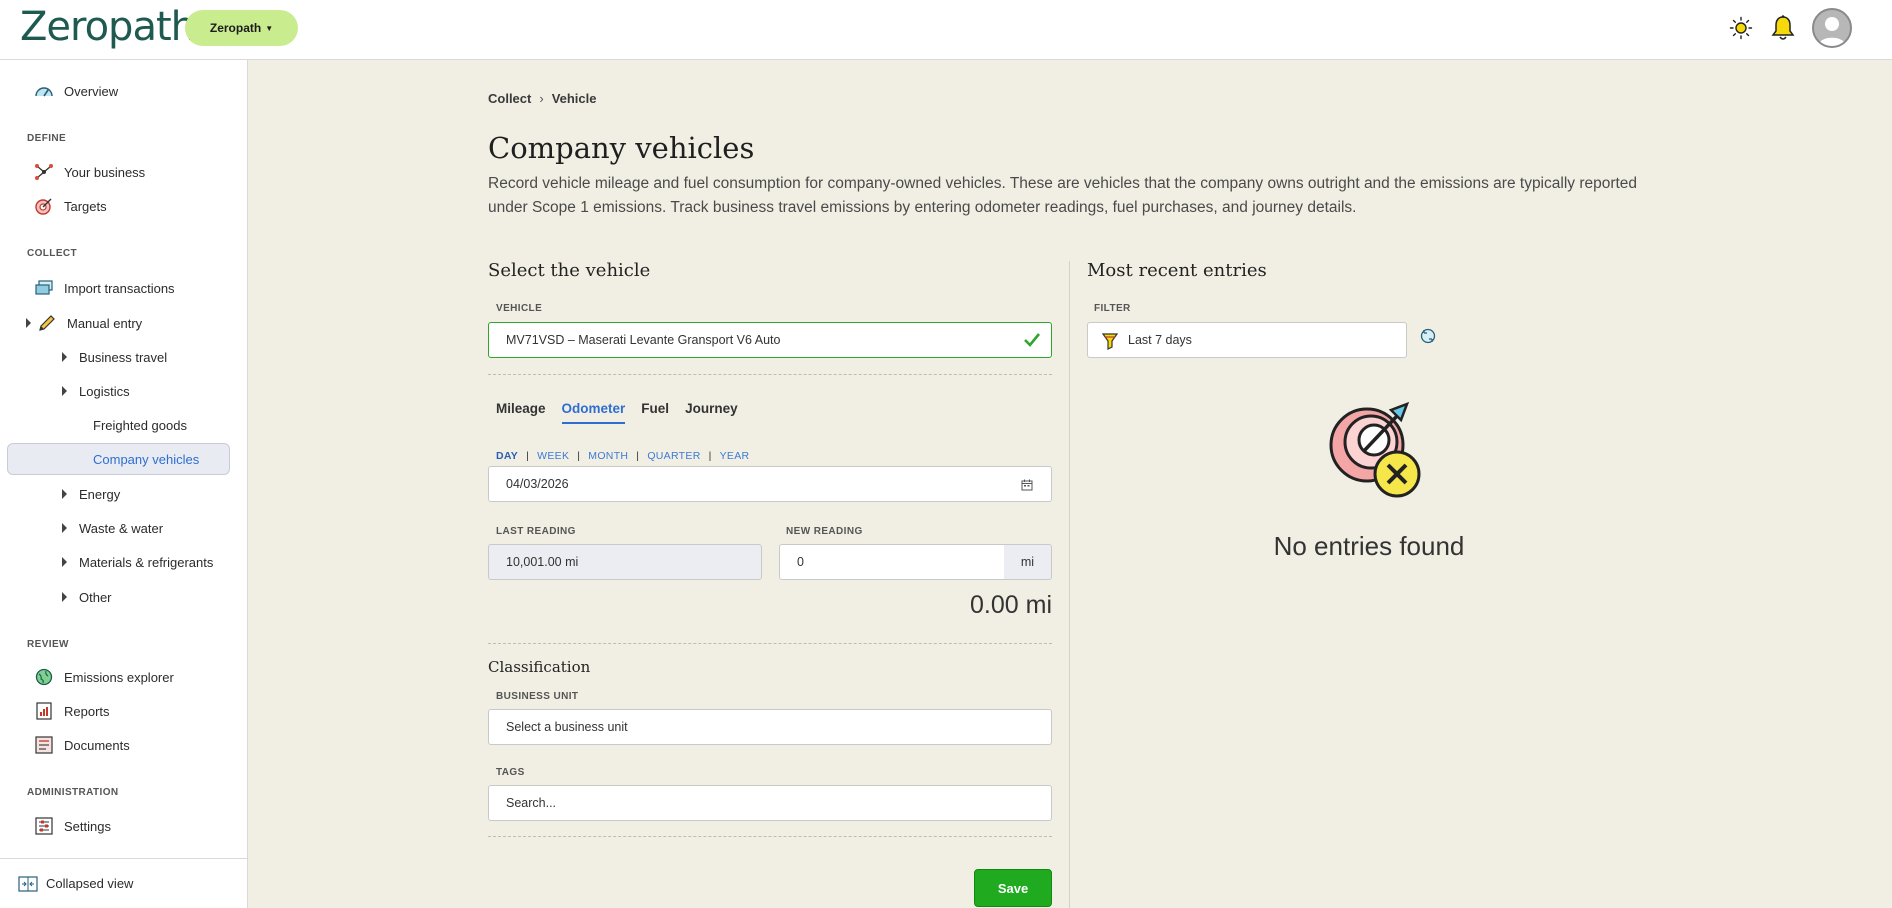 The width and height of the screenshot is (1892, 908). What do you see at coordinates (569, 270) in the screenshot?
I see `select-vehicle-heading: Select the vehicle` at bounding box center [569, 270].